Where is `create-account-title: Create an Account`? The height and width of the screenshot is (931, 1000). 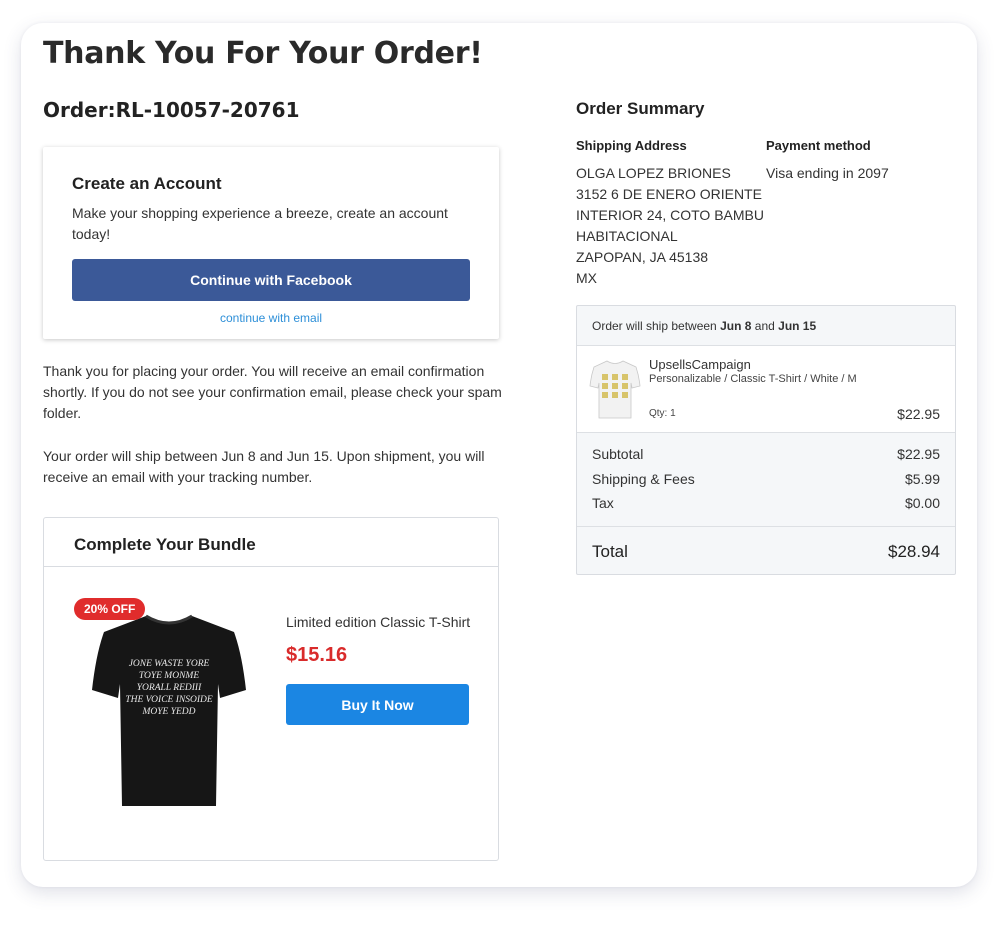
create-account-title: Create an Account is located at coordinates (147, 183).